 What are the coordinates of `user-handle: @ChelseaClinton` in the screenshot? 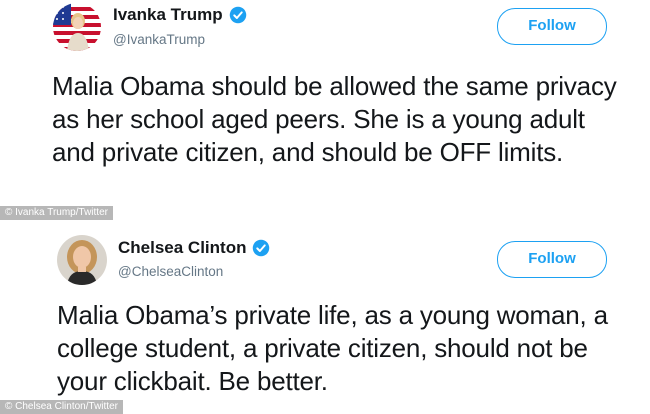 It's located at (170, 271).